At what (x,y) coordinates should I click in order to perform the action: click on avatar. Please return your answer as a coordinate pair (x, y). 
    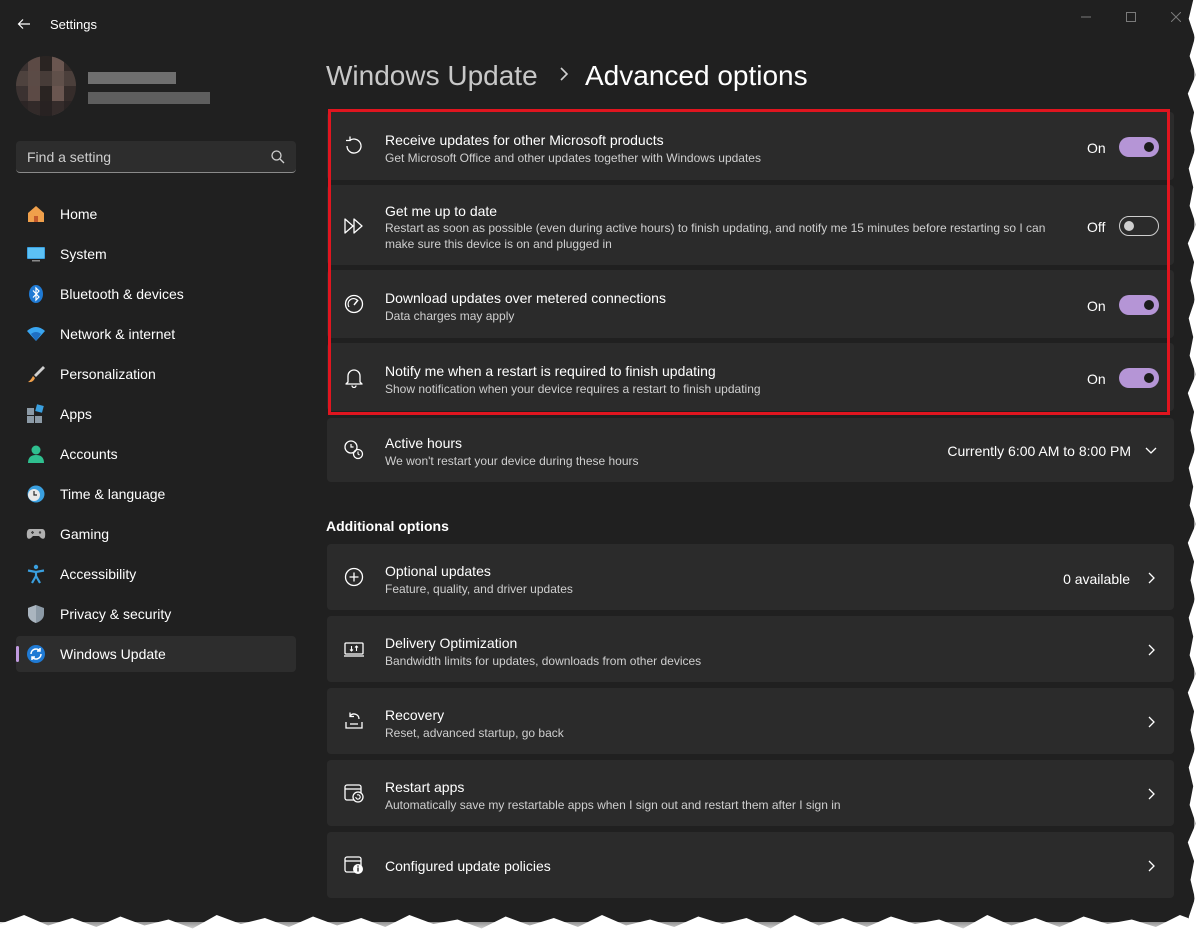
    Looking at the image, I should click on (46, 86).